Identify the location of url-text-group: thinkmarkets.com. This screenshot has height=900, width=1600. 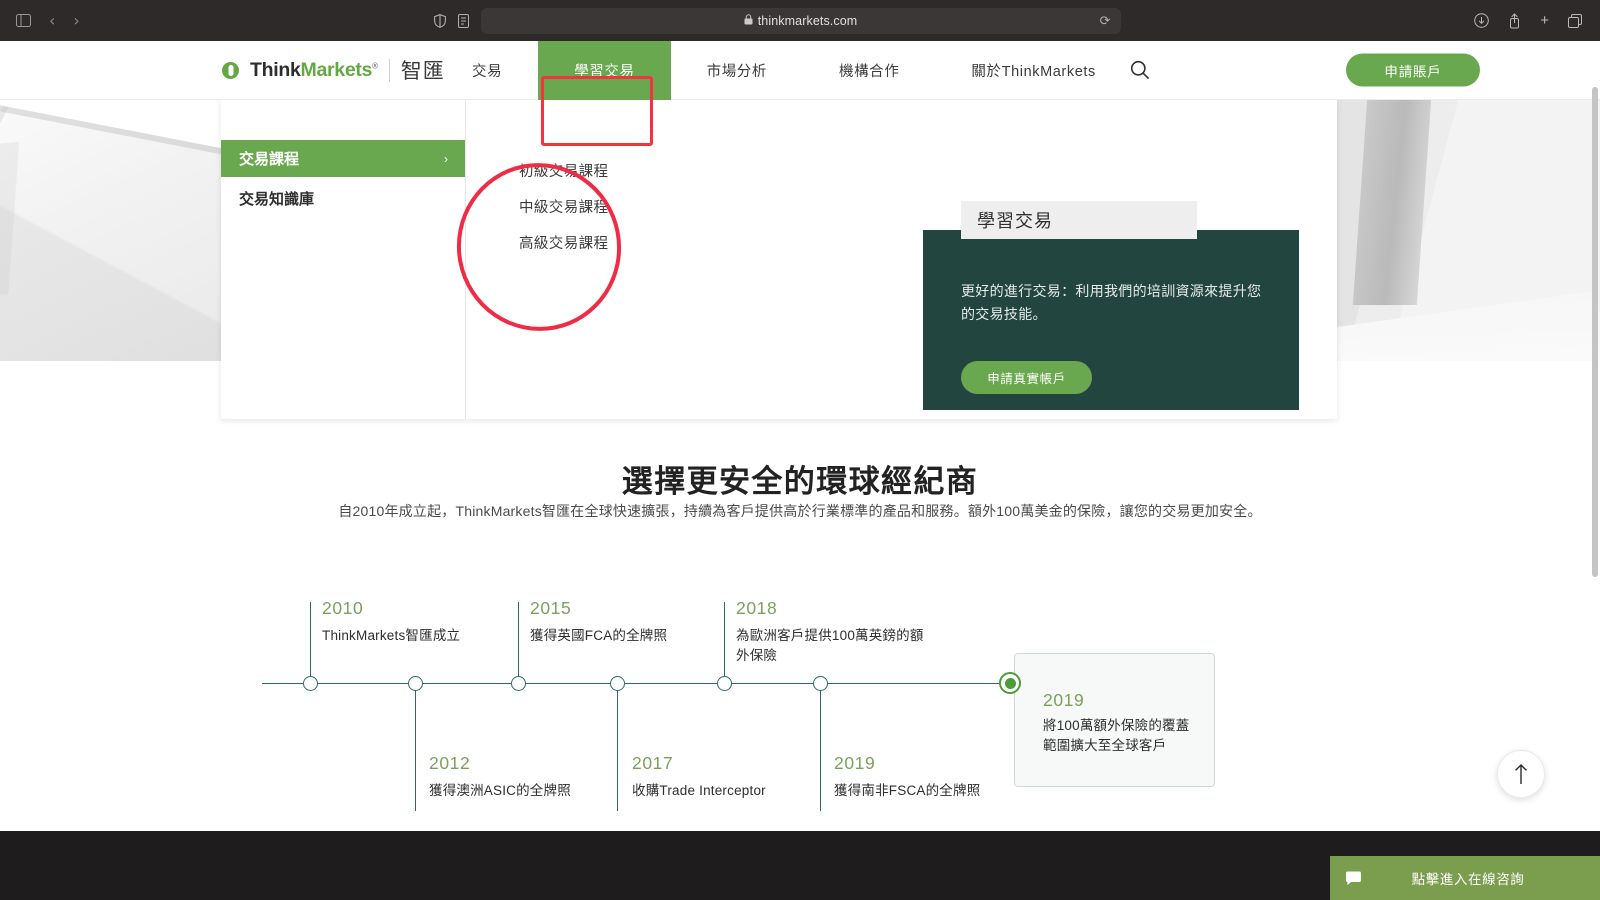
(801, 21).